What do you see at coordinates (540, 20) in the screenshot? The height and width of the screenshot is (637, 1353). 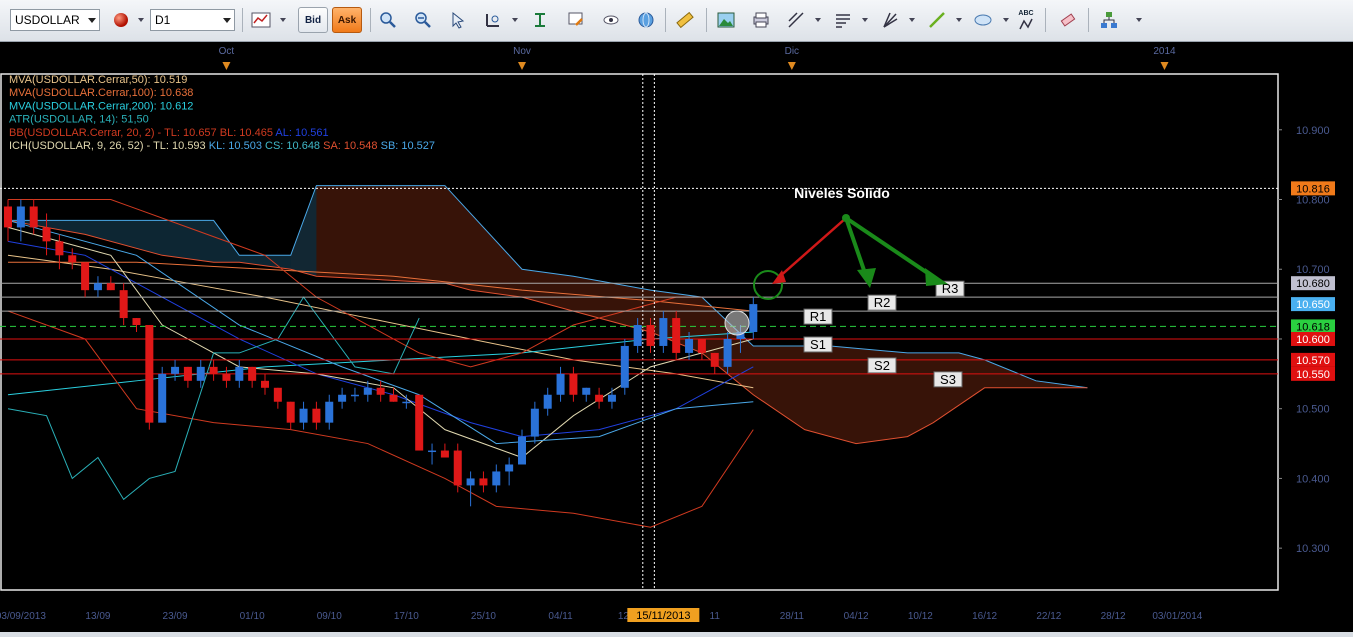 I see `indicator-icon` at bounding box center [540, 20].